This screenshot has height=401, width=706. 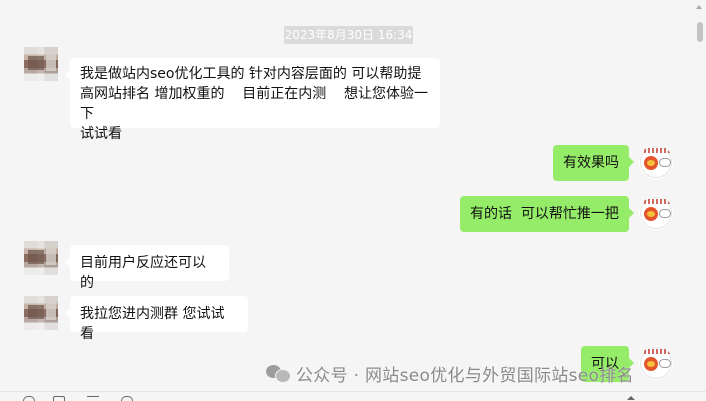 What do you see at coordinates (59, 398) in the screenshot?
I see `folder-icon` at bounding box center [59, 398].